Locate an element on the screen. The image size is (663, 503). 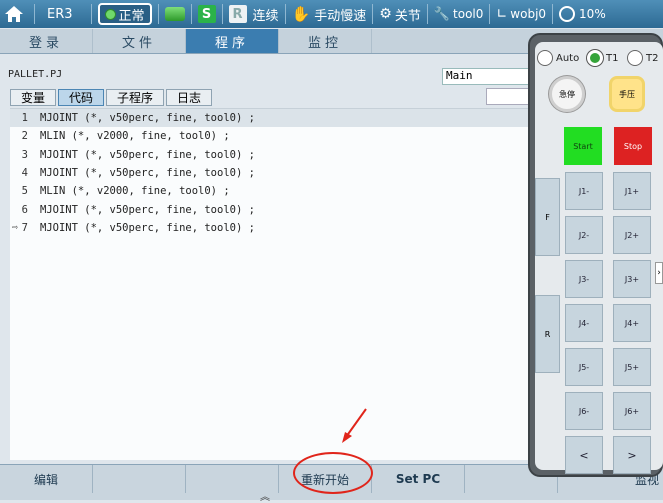
subtab-variables: 变量 is located at coordinates (33, 97).